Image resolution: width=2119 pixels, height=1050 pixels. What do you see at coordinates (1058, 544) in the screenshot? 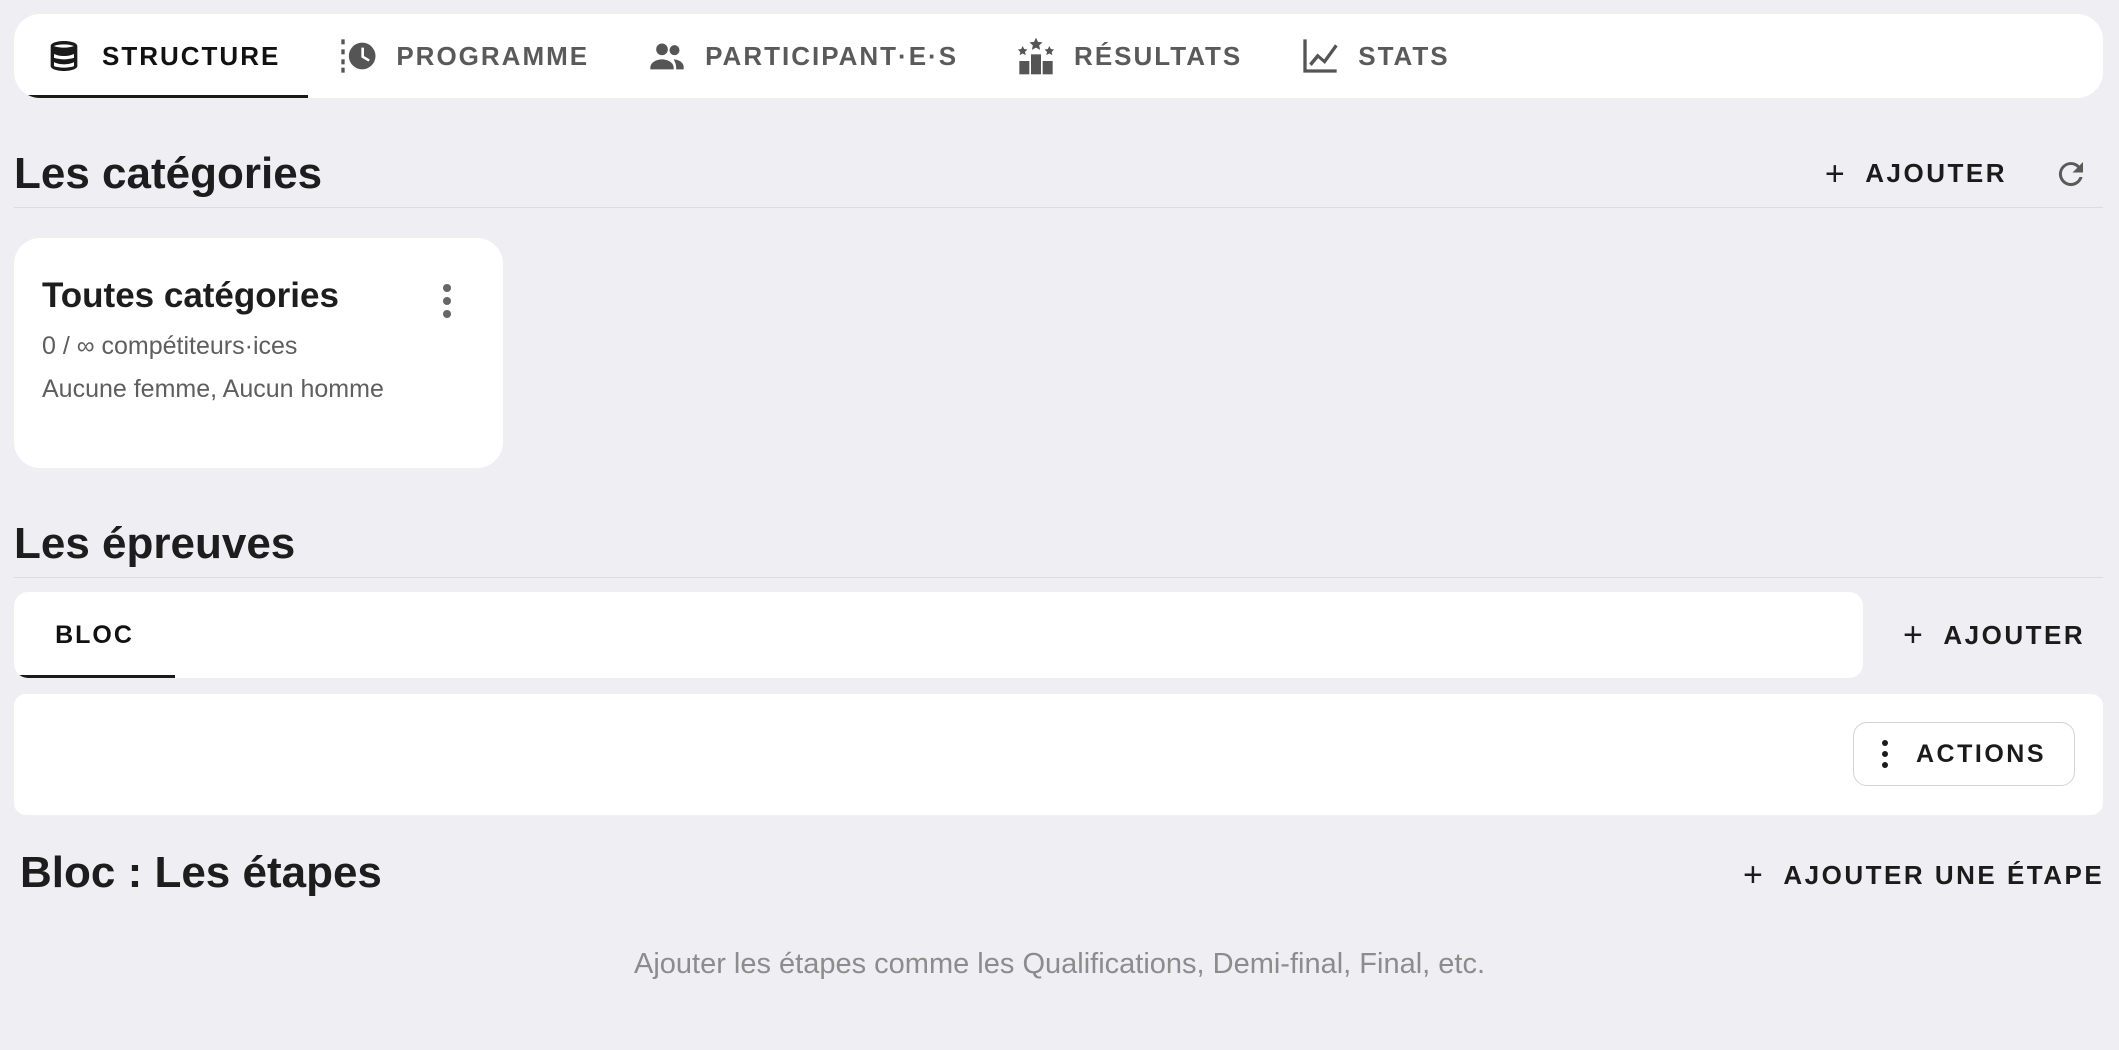
I see `events-header: Les épreuves` at bounding box center [1058, 544].